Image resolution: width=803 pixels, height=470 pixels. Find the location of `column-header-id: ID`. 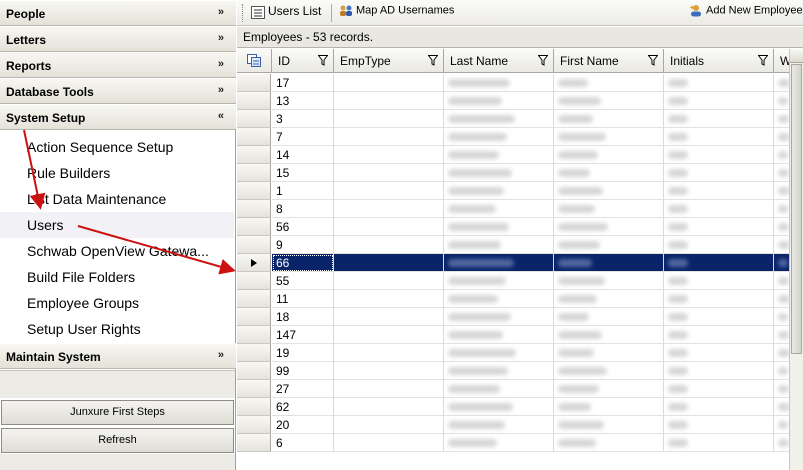

column-header-id: ID is located at coordinates (303, 61).